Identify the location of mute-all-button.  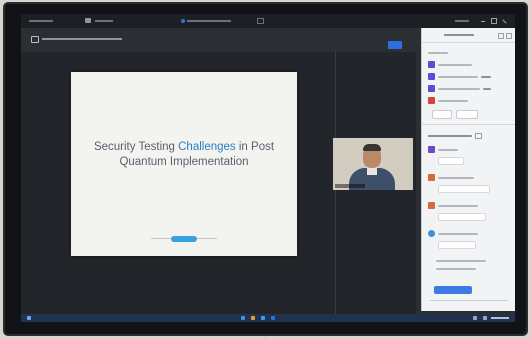
(467, 114).